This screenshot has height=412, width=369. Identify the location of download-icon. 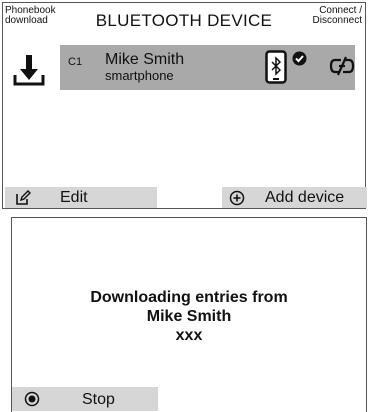
(29, 70).